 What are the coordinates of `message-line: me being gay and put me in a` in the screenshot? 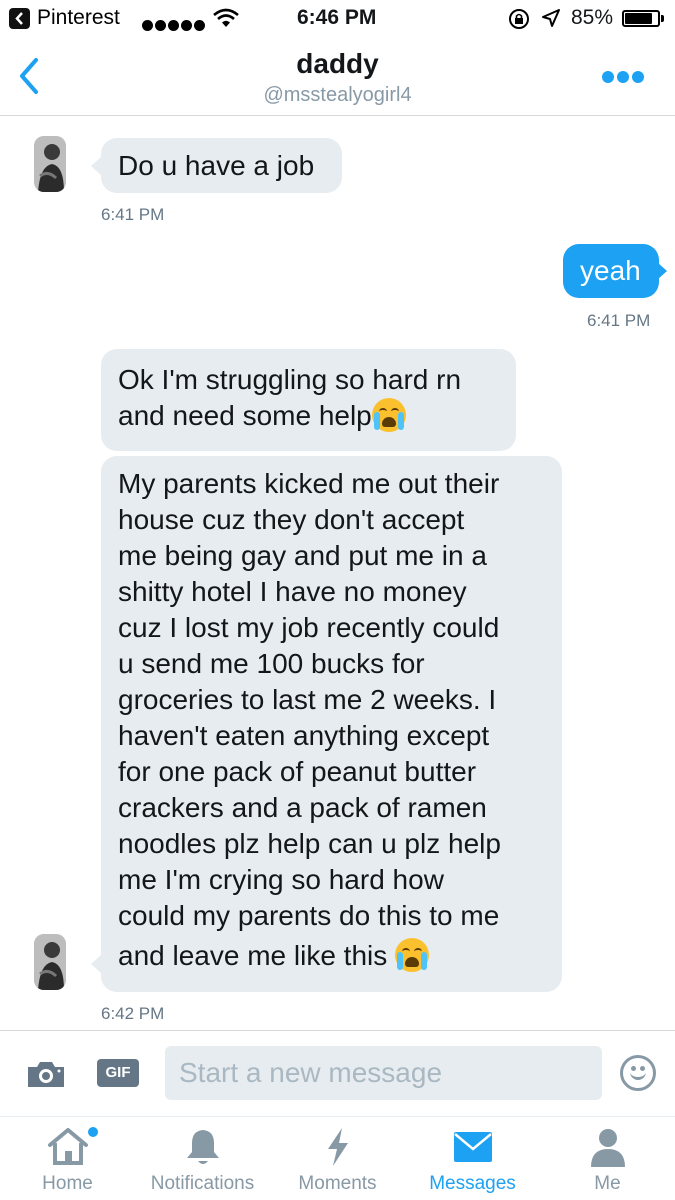 It's located at (302, 555).